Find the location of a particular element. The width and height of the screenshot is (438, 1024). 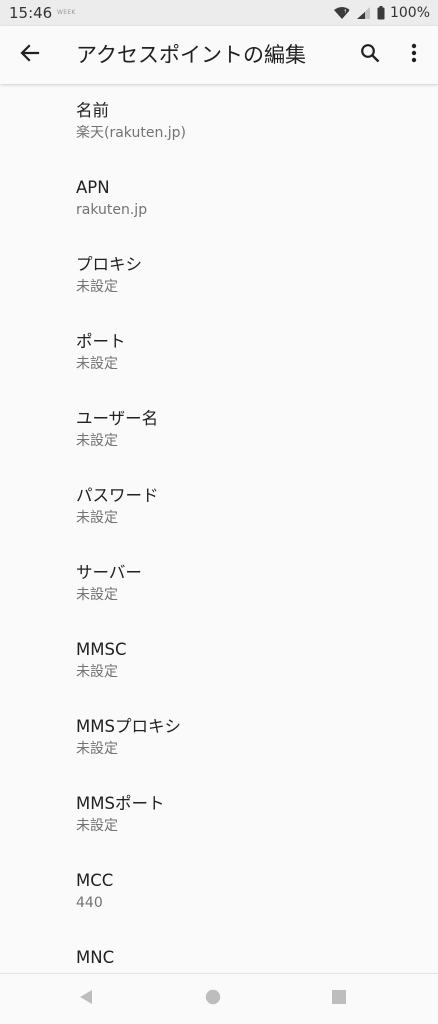

pref-title: サーバー is located at coordinates (109, 572).